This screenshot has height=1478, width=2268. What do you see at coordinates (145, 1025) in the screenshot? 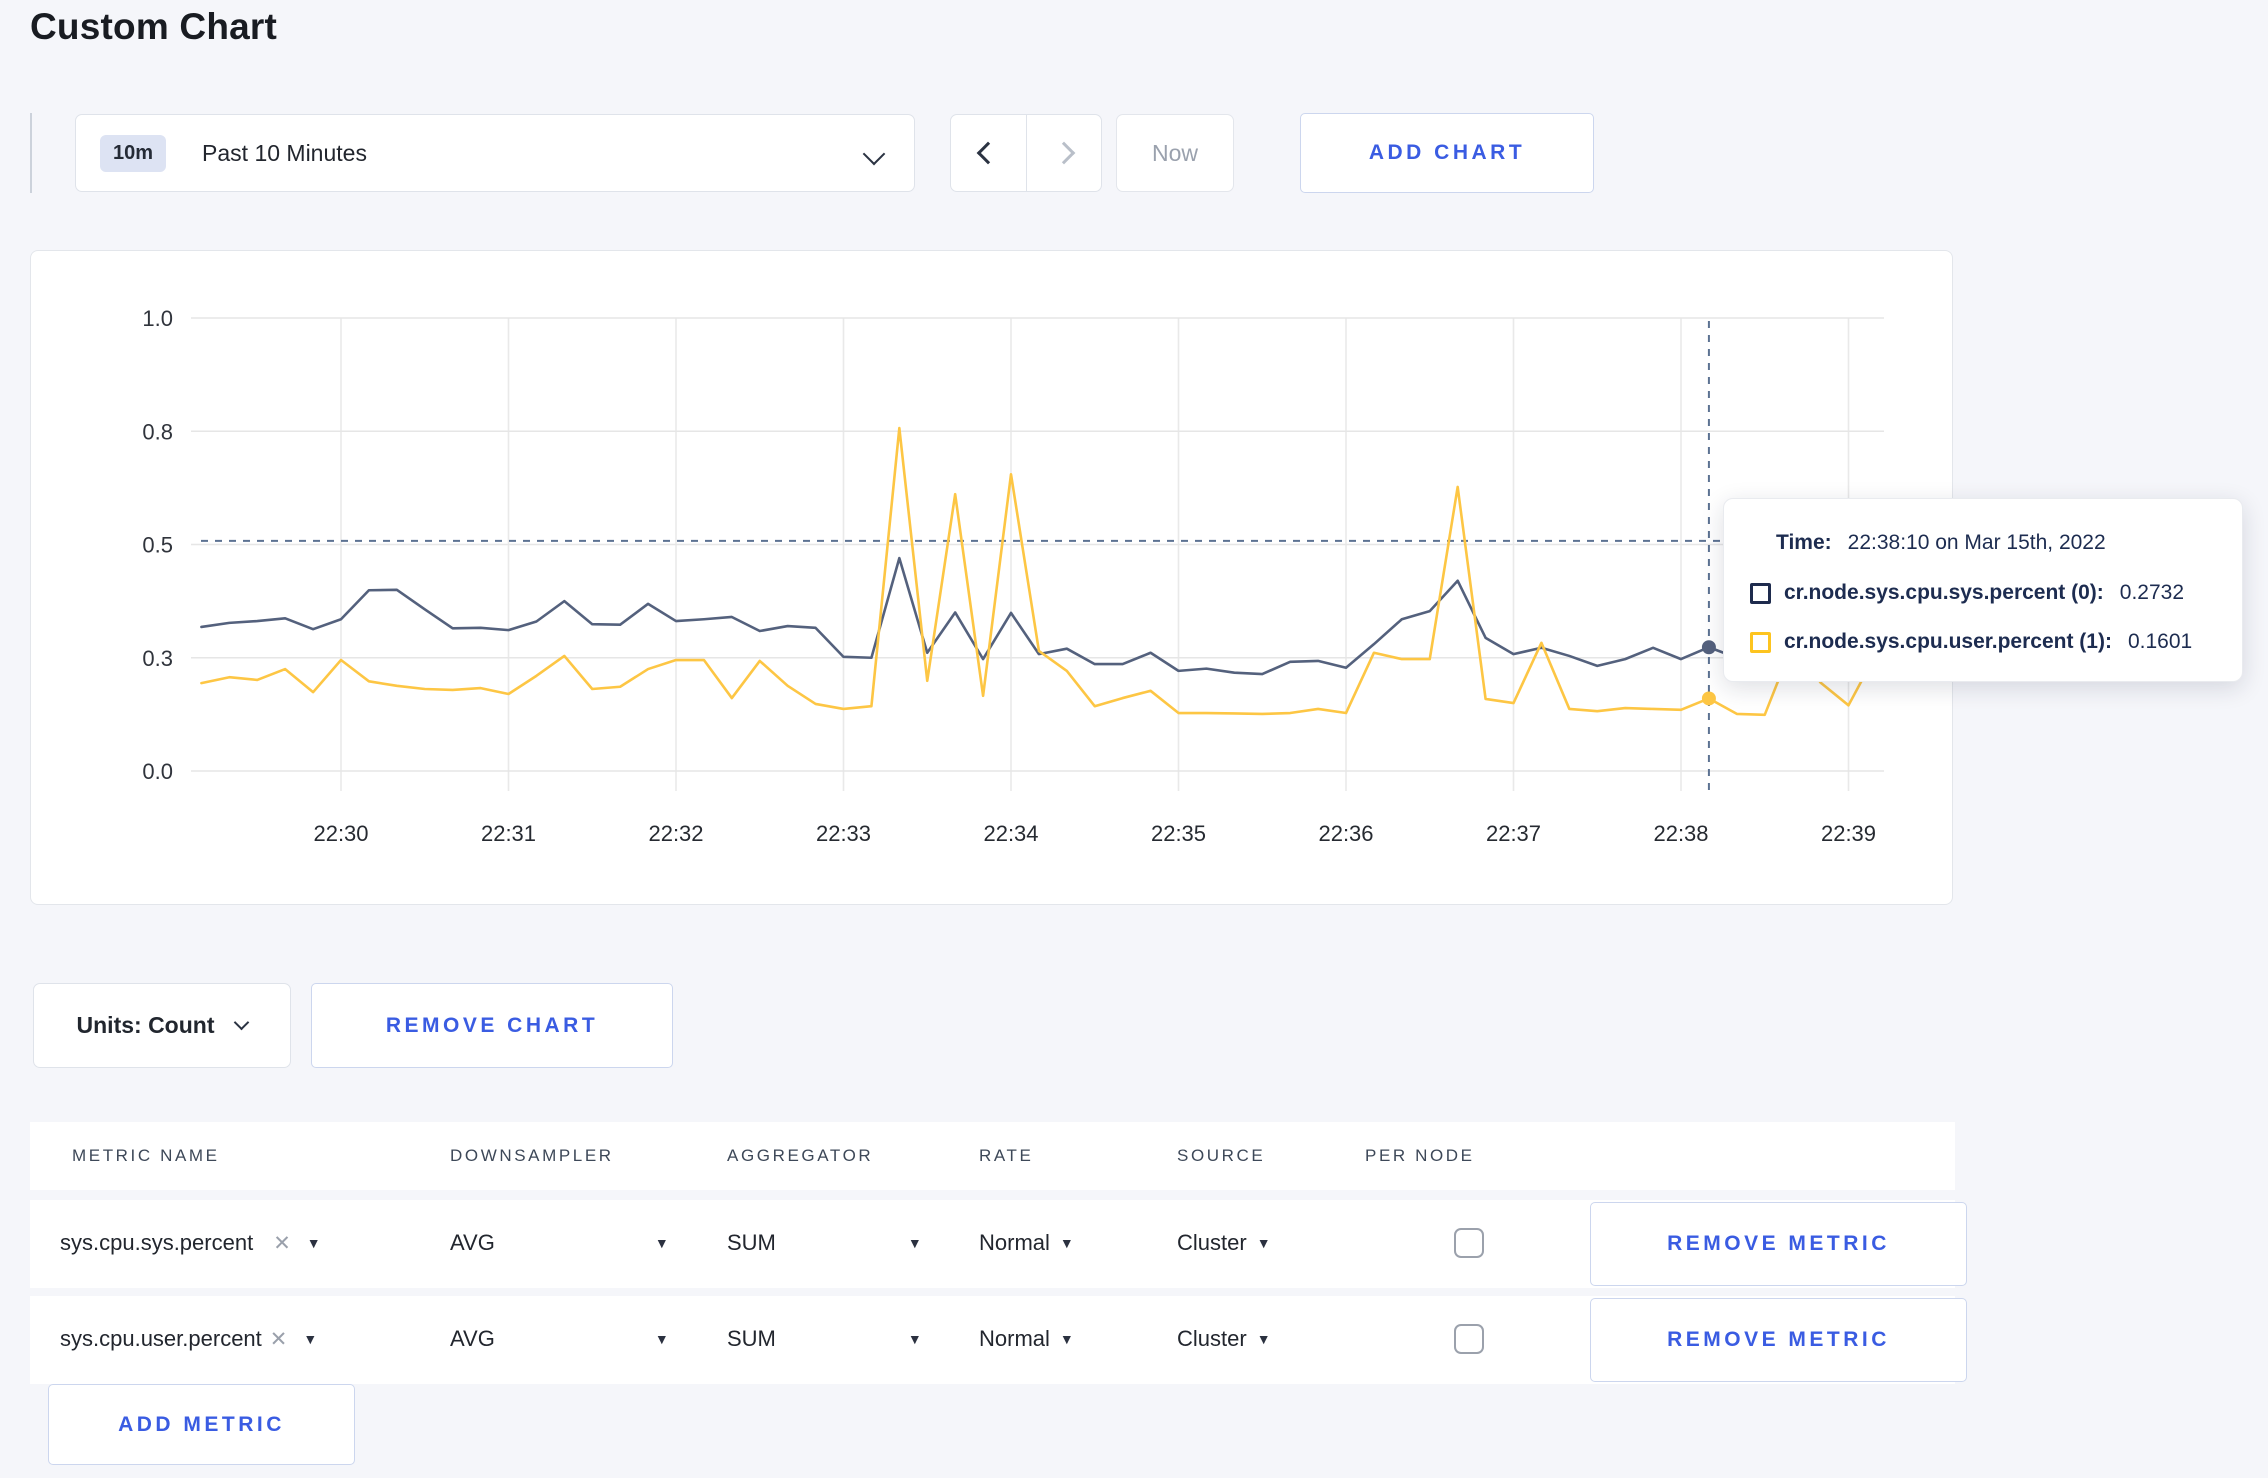
I see `units-label: Units: Count` at bounding box center [145, 1025].